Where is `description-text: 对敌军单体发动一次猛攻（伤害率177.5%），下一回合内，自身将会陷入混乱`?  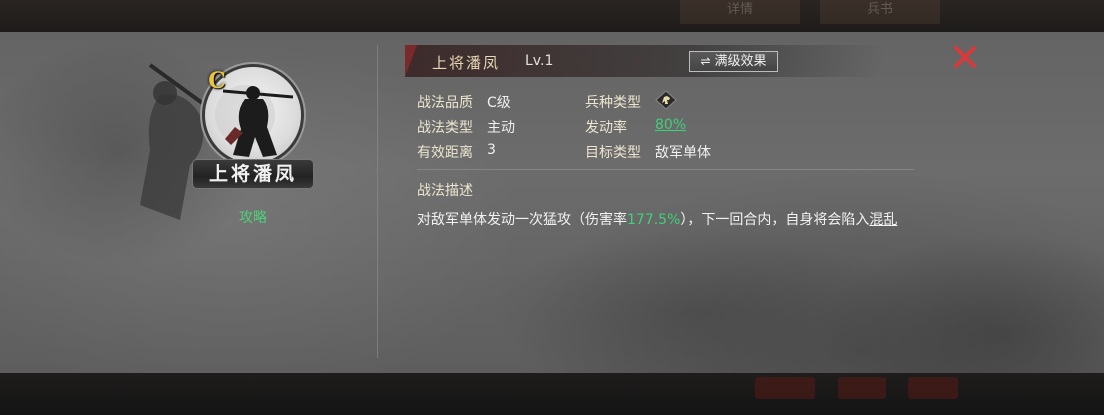 description-text: 对敌军单体发动一次猛攻（伤害率177.5%），下一回合内，自身将会陷入混乱 is located at coordinates (657, 219).